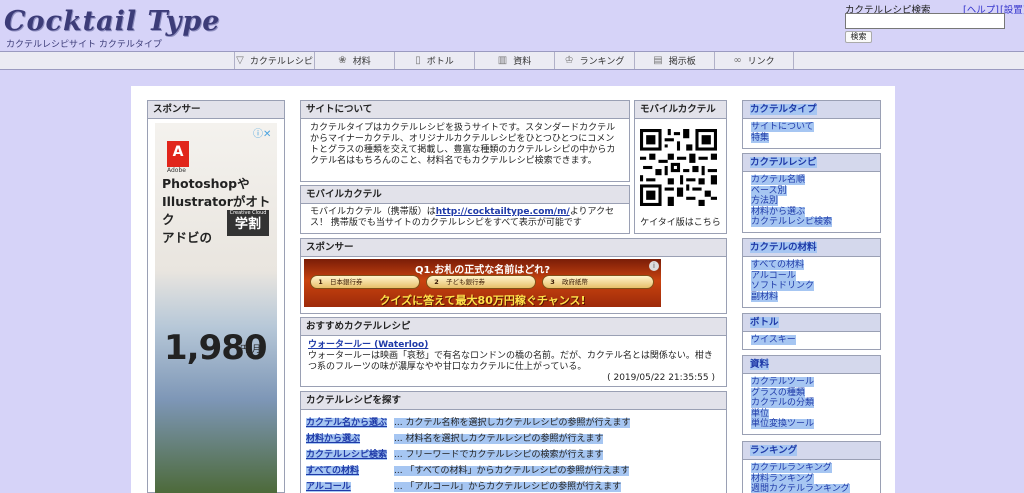 The width and height of the screenshot is (1024, 493). I want to click on mobile-url-link: http://cocktailtype.com/m/, so click(503, 212).